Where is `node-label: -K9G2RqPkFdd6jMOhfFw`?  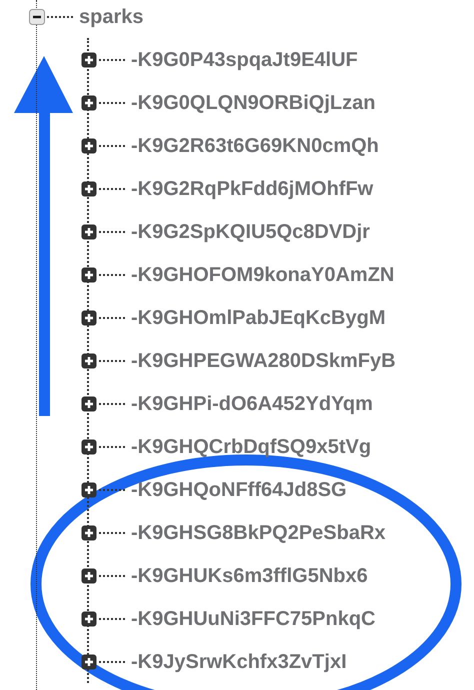 node-label: -K9G2RqPkFdd6jMOhfFw is located at coordinates (252, 188).